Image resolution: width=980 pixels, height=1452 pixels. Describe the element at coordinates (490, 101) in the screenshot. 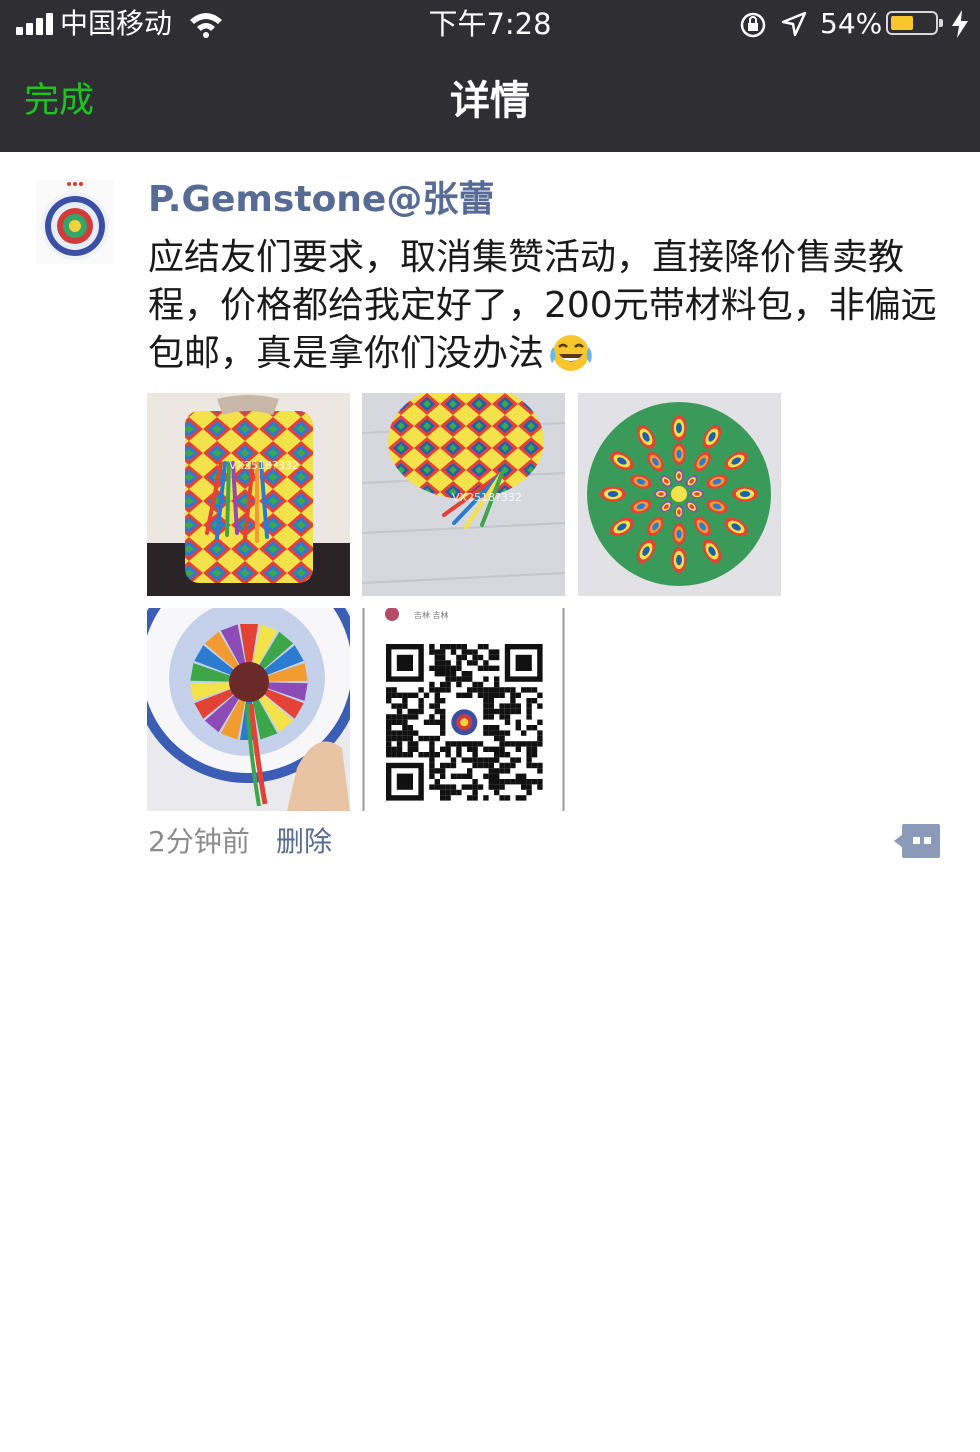

I see `page-title: 详情` at that location.